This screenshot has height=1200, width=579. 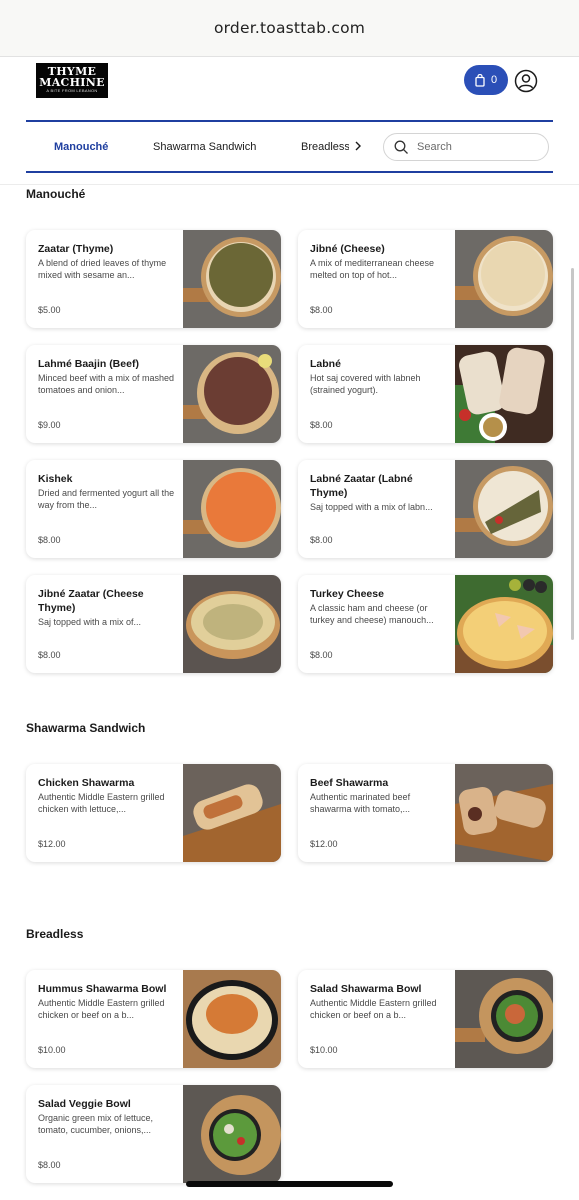 I want to click on search-icon, so click(x=401, y=147).